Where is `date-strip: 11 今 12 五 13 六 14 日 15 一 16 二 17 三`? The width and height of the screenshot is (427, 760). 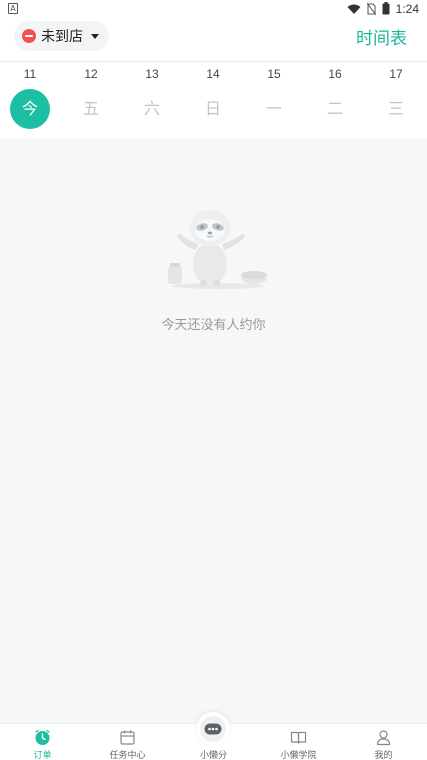 date-strip: 11 今 12 五 13 六 14 日 15 一 16 二 17 三 is located at coordinates (213, 100).